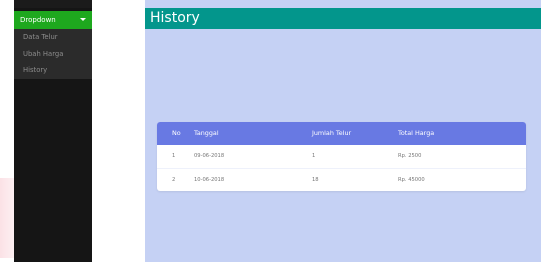 This screenshot has width=541, height=262. What do you see at coordinates (411, 180) in the screenshot?
I see `cell-total-harga: Rp. 45000` at bounding box center [411, 180].